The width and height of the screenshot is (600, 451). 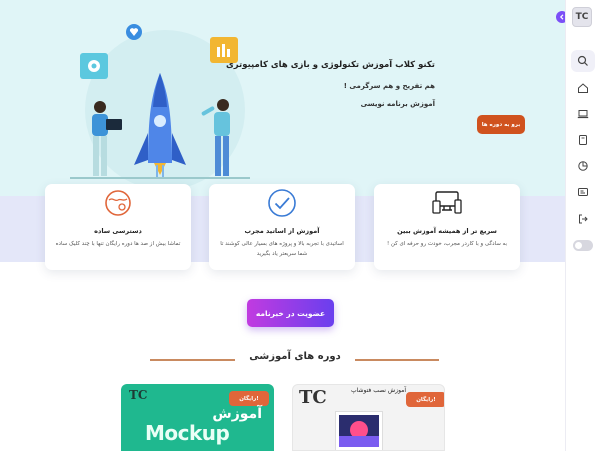 What do you see at coordinates (447, 202) in the screenshot?
I see `devices-icon` at bounding box center [447, 202].